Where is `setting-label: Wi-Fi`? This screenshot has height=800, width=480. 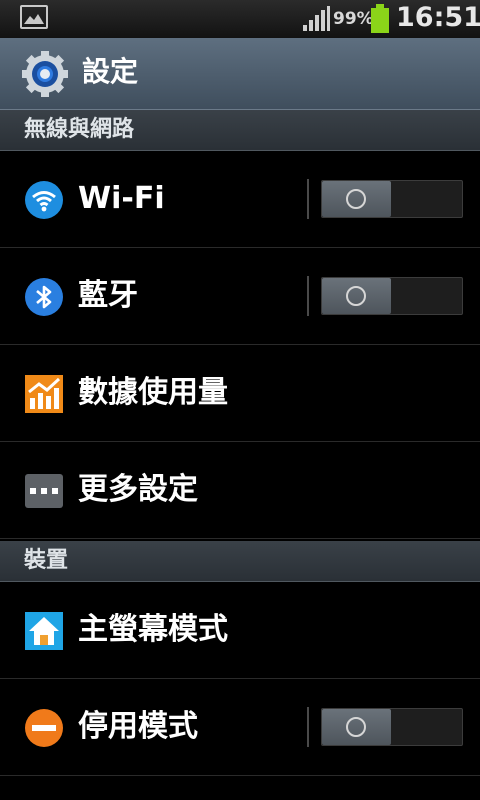
setting-label: Wi-Fi is located at coordinates (121, 198).